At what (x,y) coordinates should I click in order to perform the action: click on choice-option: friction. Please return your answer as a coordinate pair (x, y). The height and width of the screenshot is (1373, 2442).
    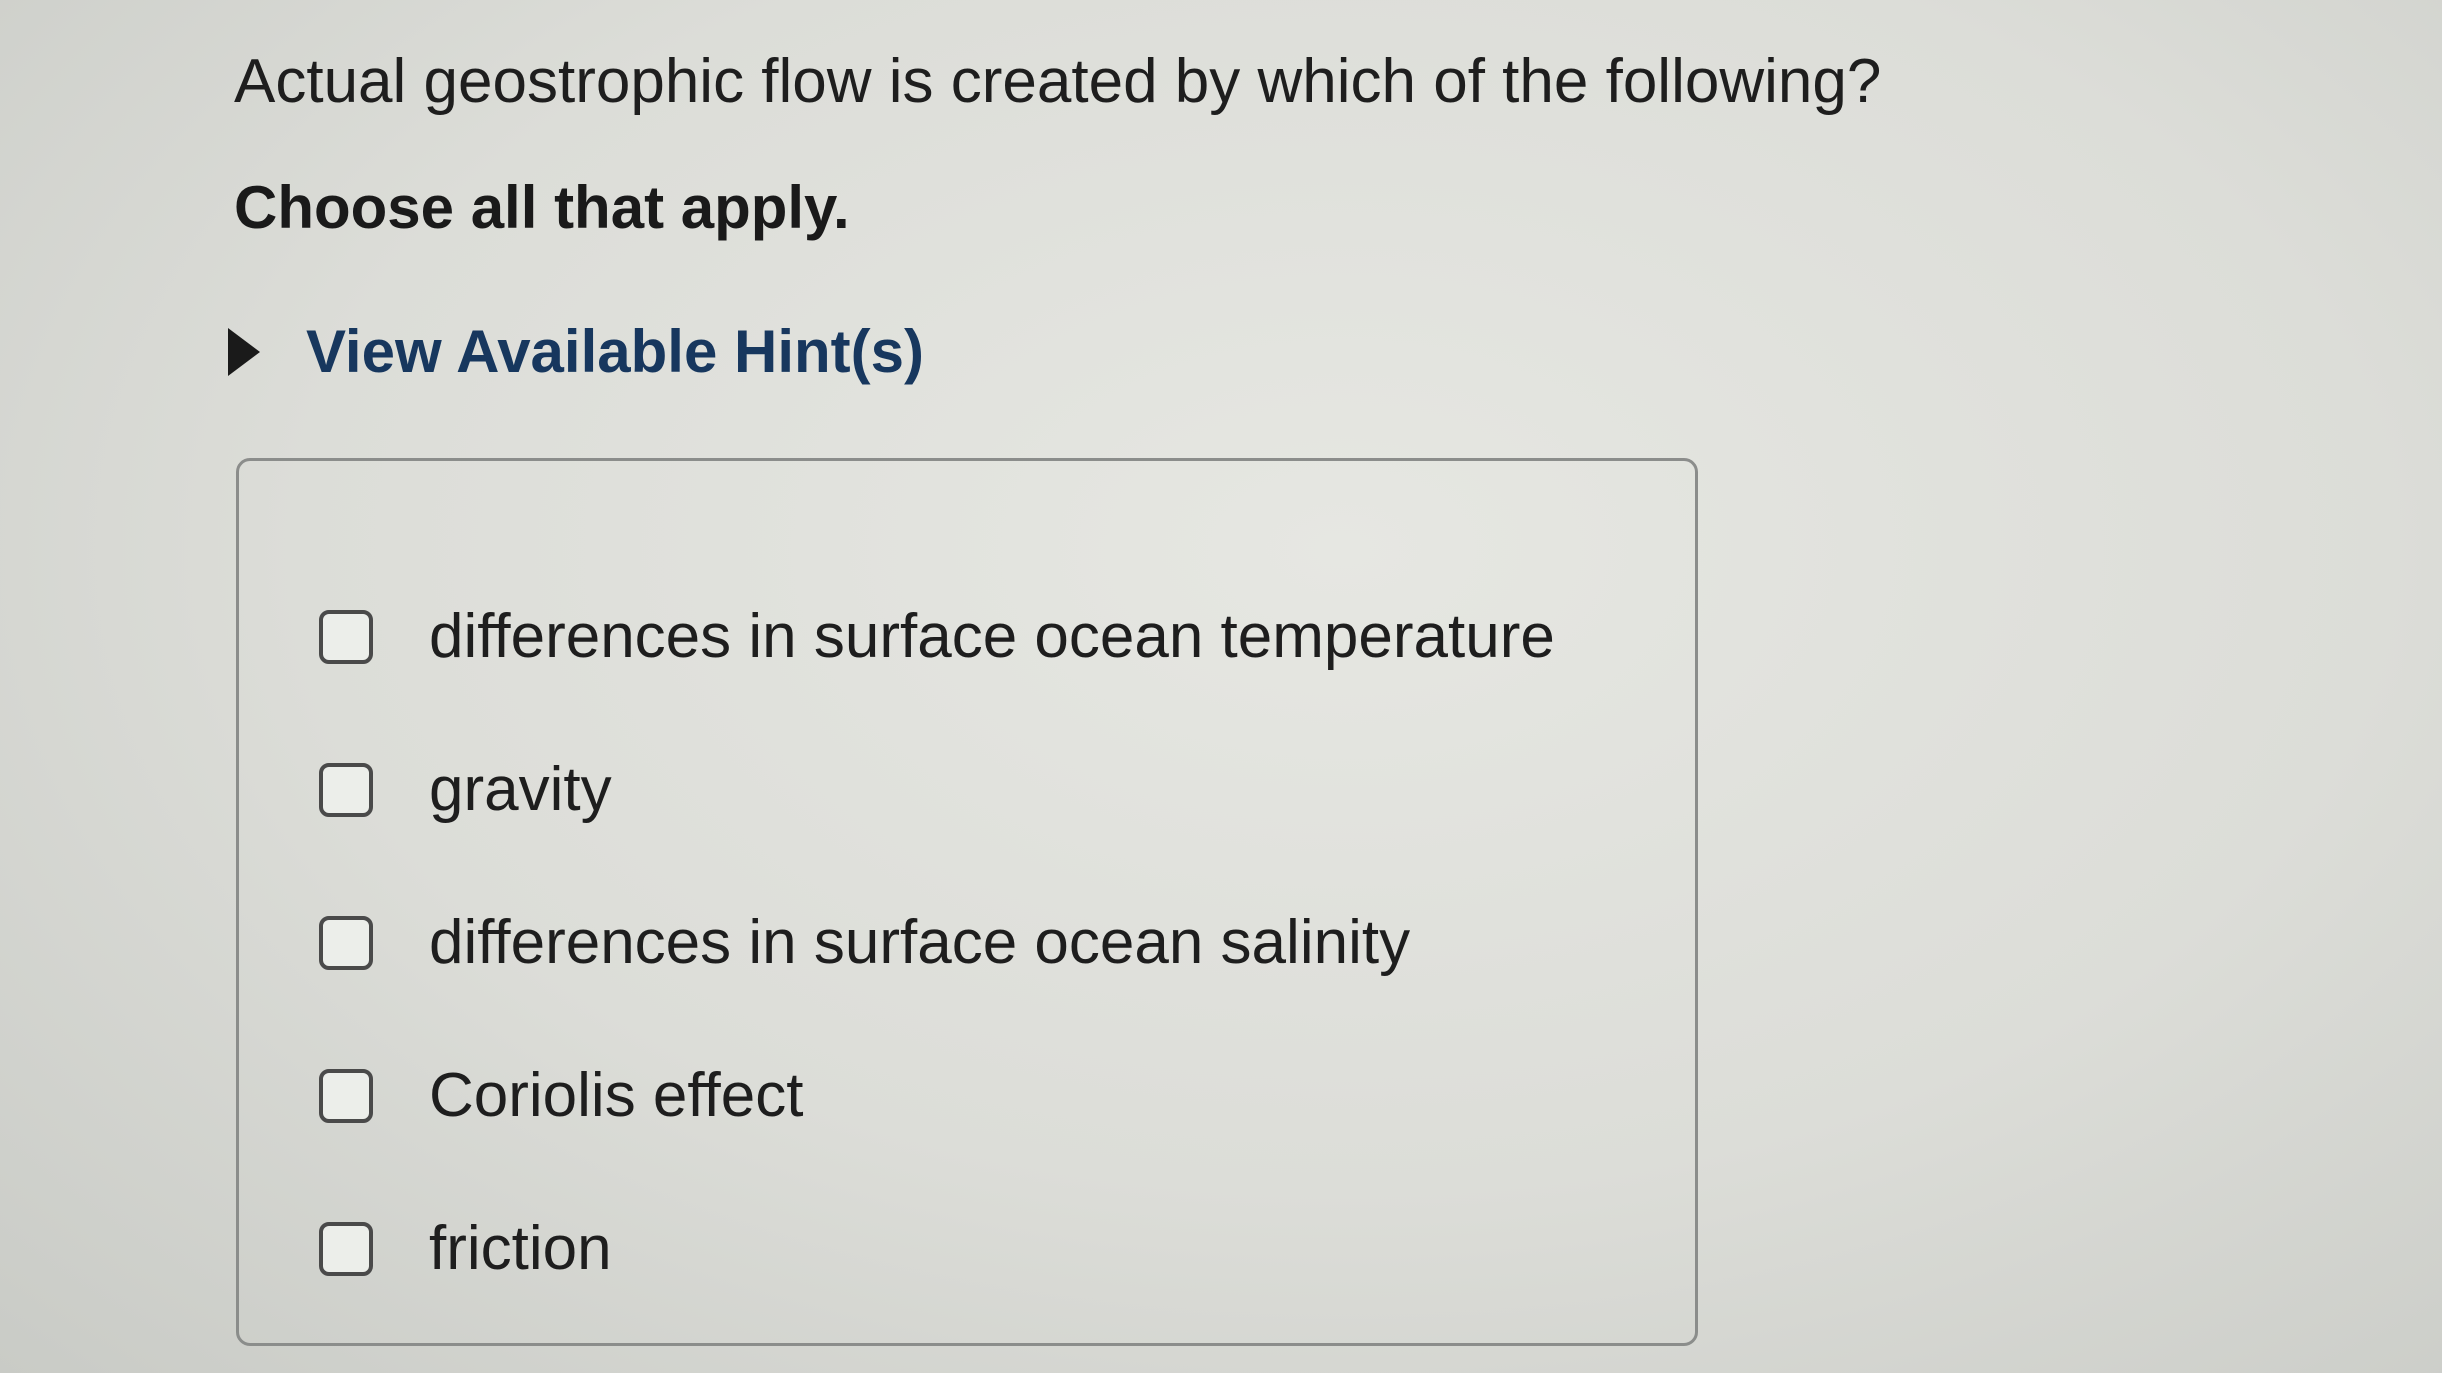
    Looking at the image, I should click on (465, 1249).